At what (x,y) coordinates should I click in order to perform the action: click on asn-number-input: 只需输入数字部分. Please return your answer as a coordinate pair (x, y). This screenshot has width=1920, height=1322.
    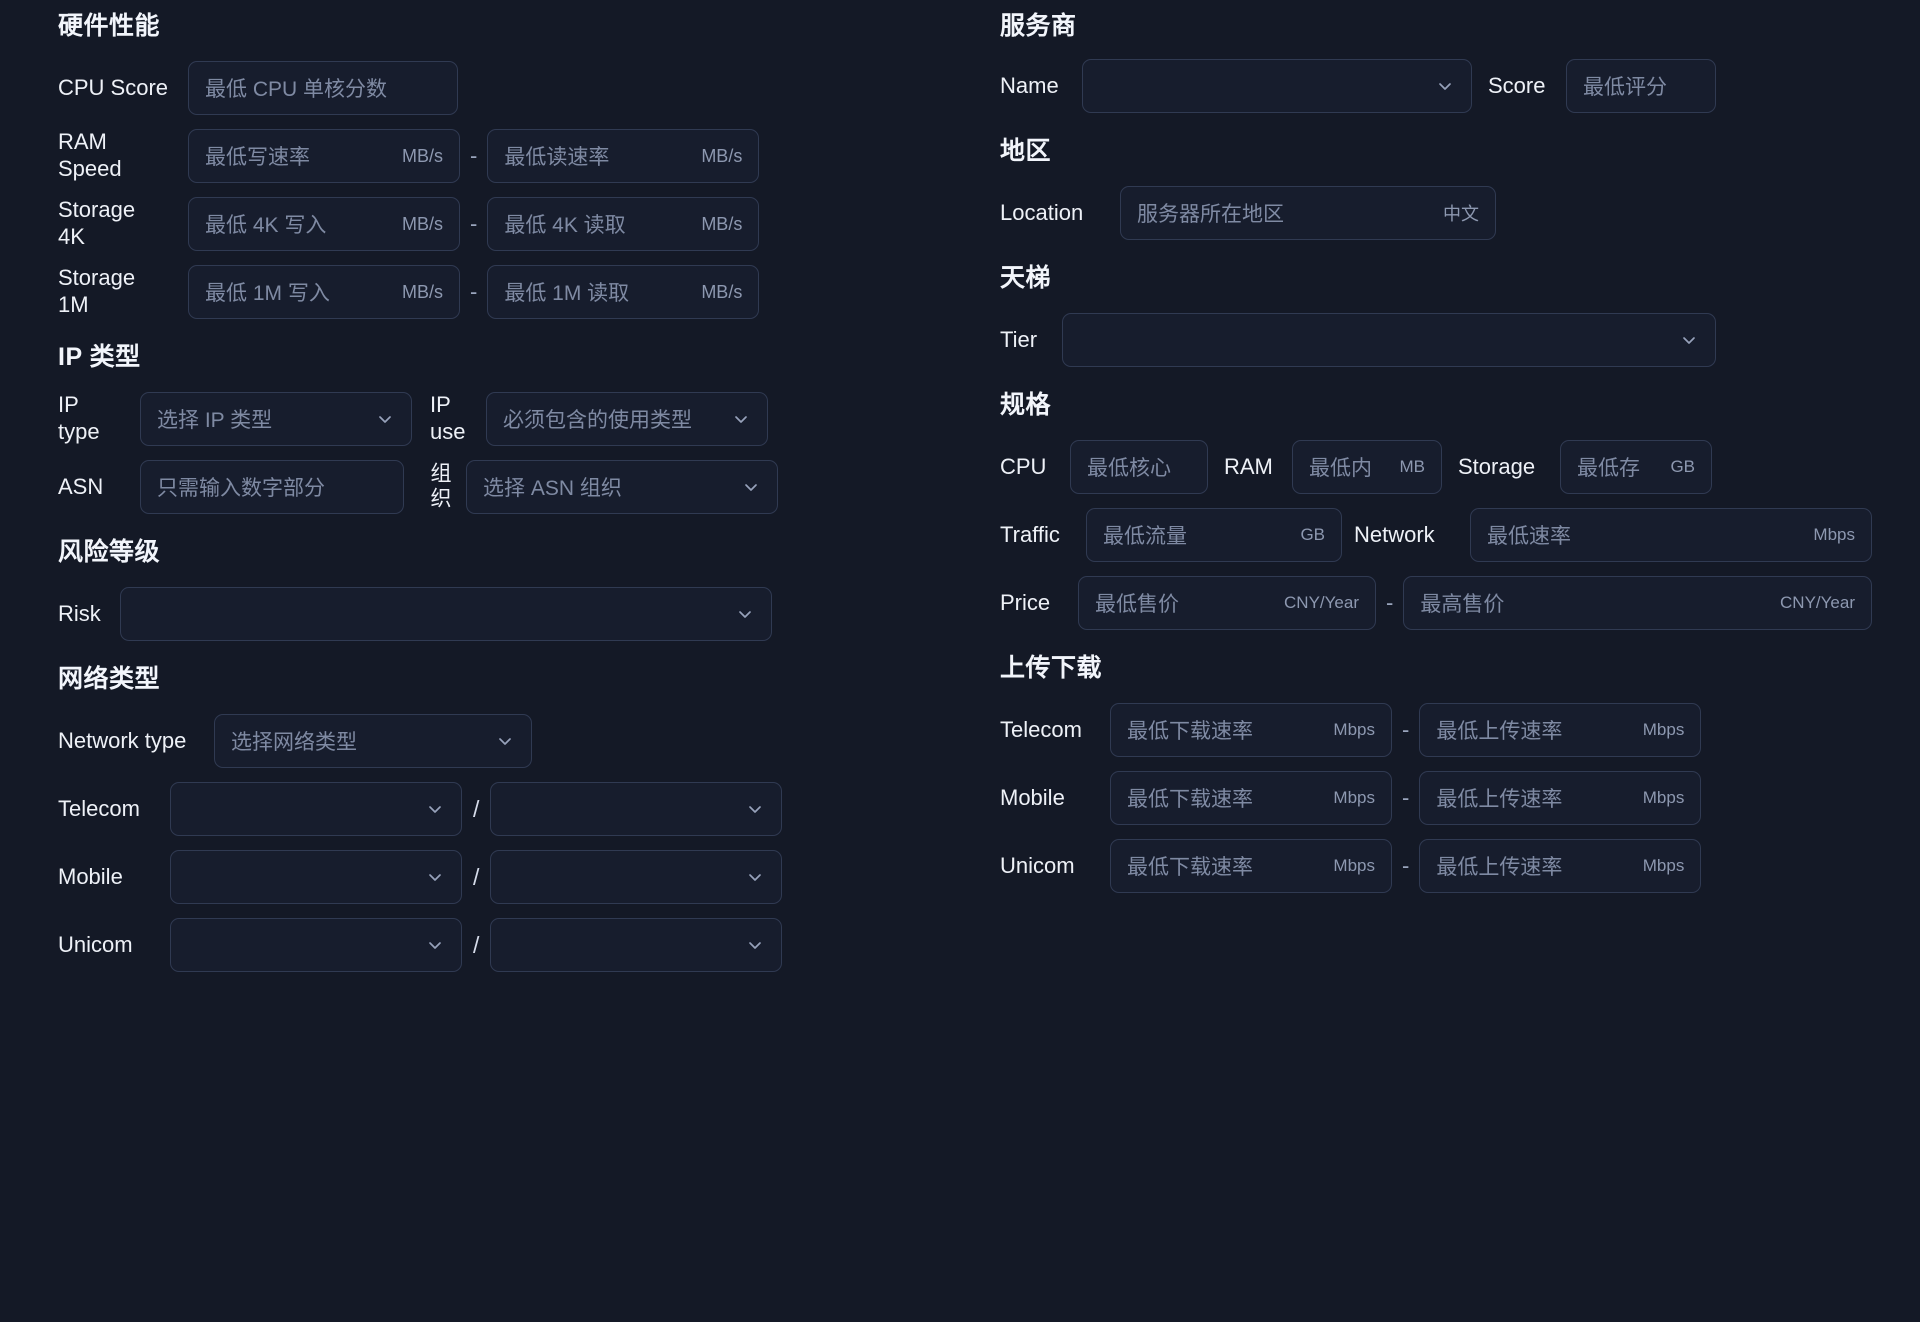
    Looking at the image, I should click on (272, 487).